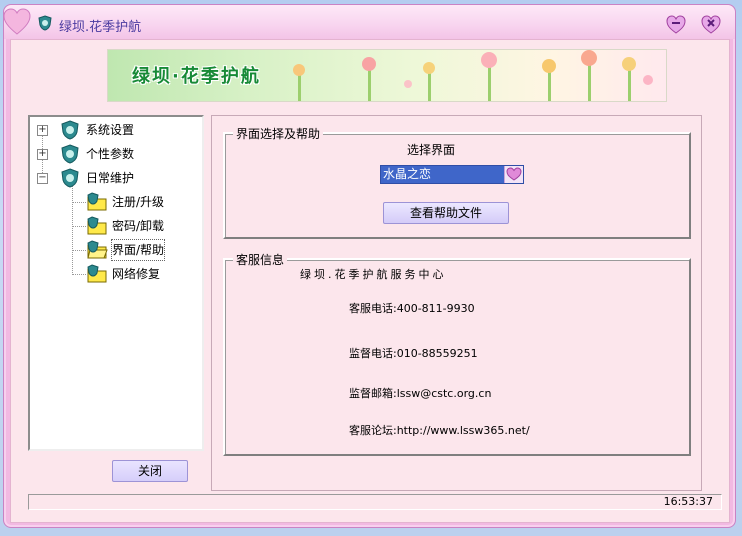  What do you see at coordinates (369, 22) in the screenshot?
I see `title-bar: 绿坝.花季护航` at bounding box center [369, 22].